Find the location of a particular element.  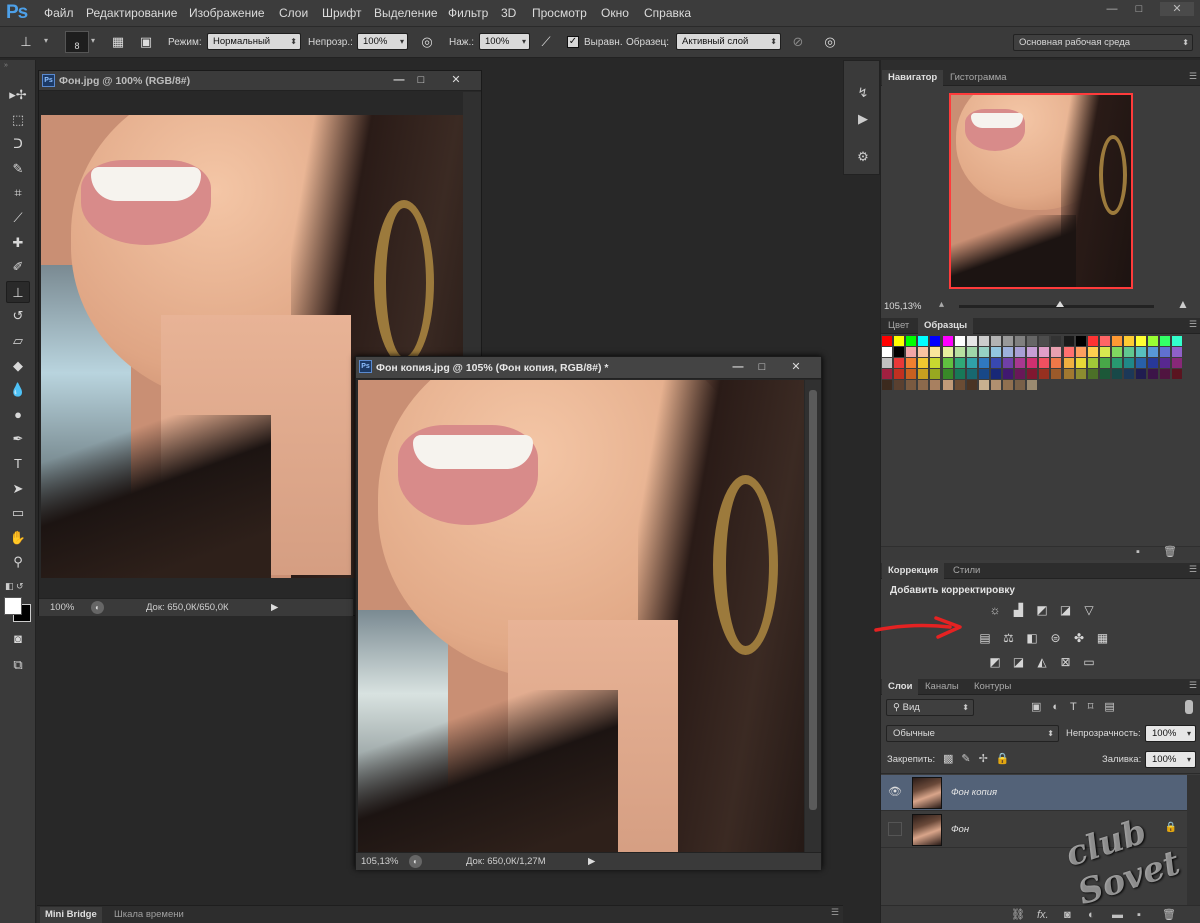

filter-toggle-switch is located at coordinates (1189, 707).